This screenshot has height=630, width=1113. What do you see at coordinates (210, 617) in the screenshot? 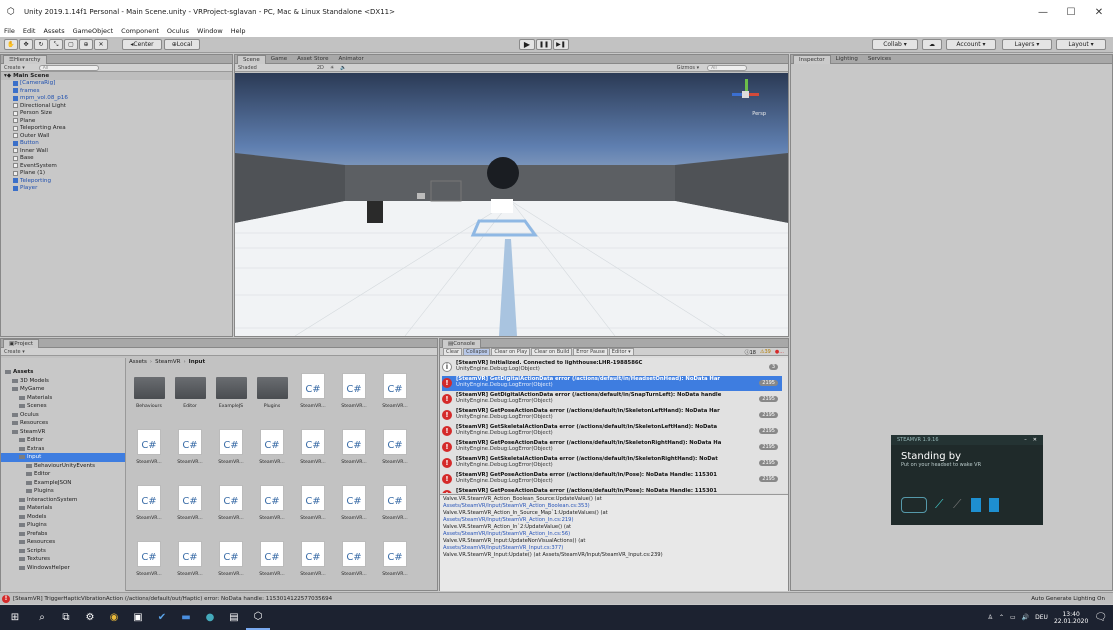
I see `browser-icon: ●` at bounding box center [210, 617].